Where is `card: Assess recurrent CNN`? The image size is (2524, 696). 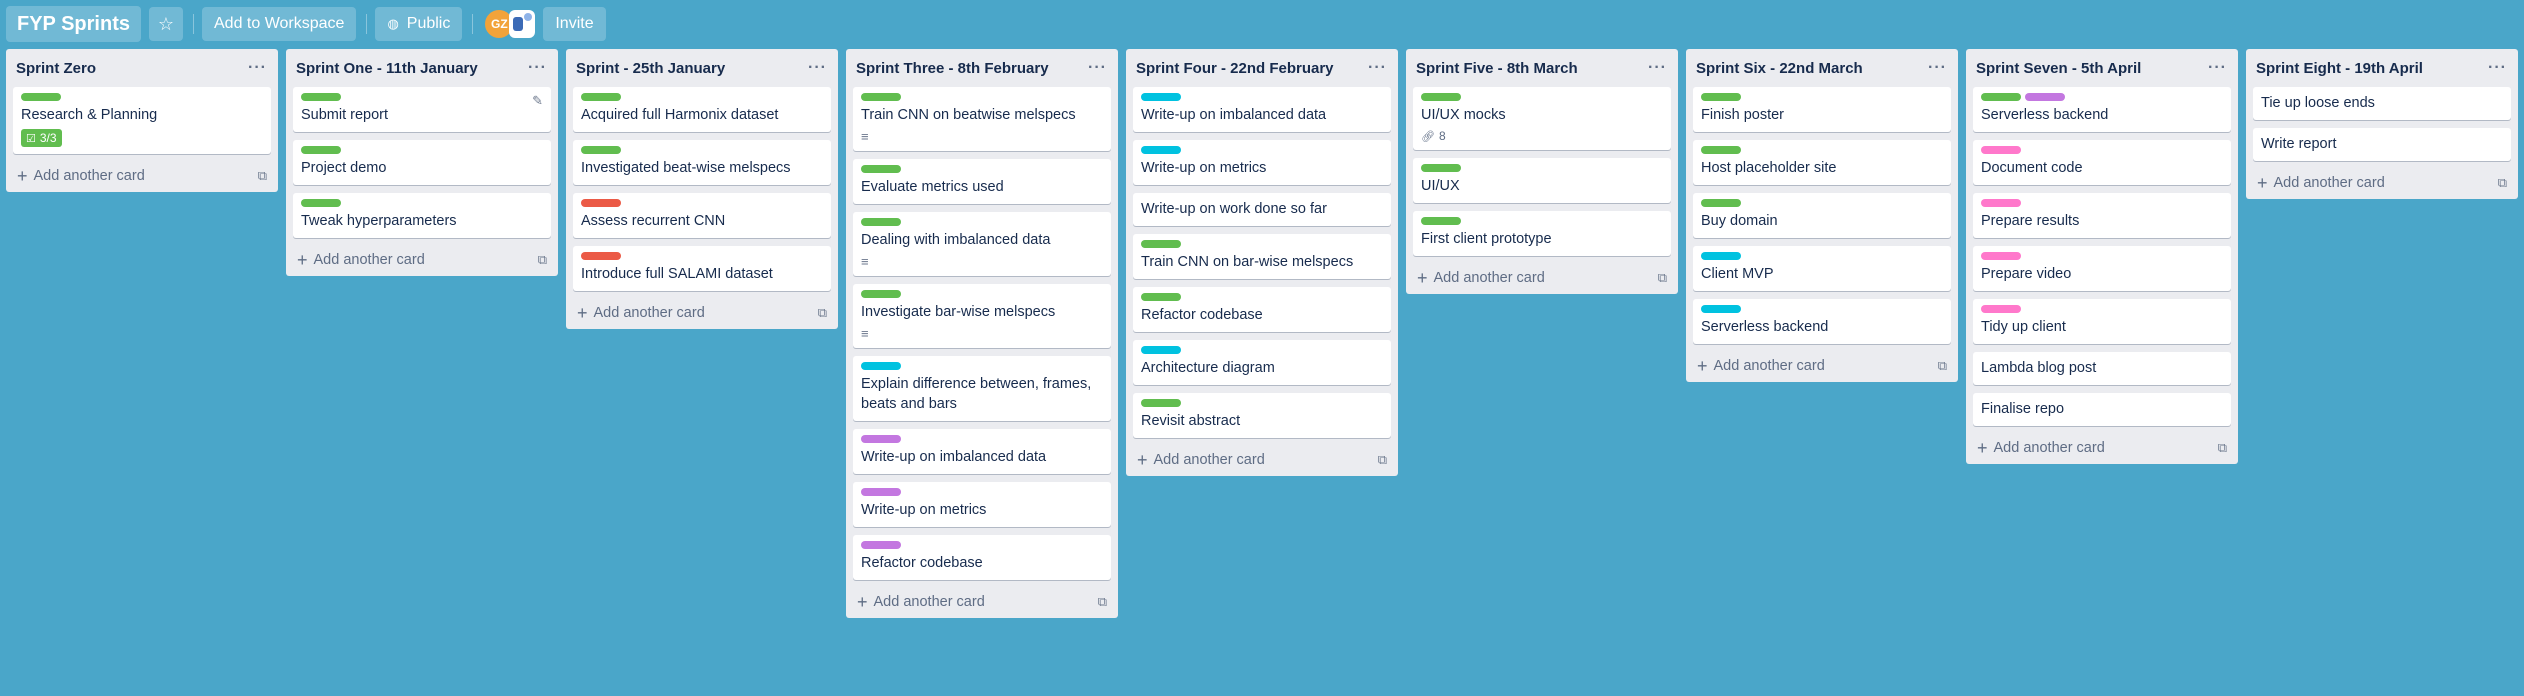
card: Assess recurrent CNN is located at coordinates (702, 215).